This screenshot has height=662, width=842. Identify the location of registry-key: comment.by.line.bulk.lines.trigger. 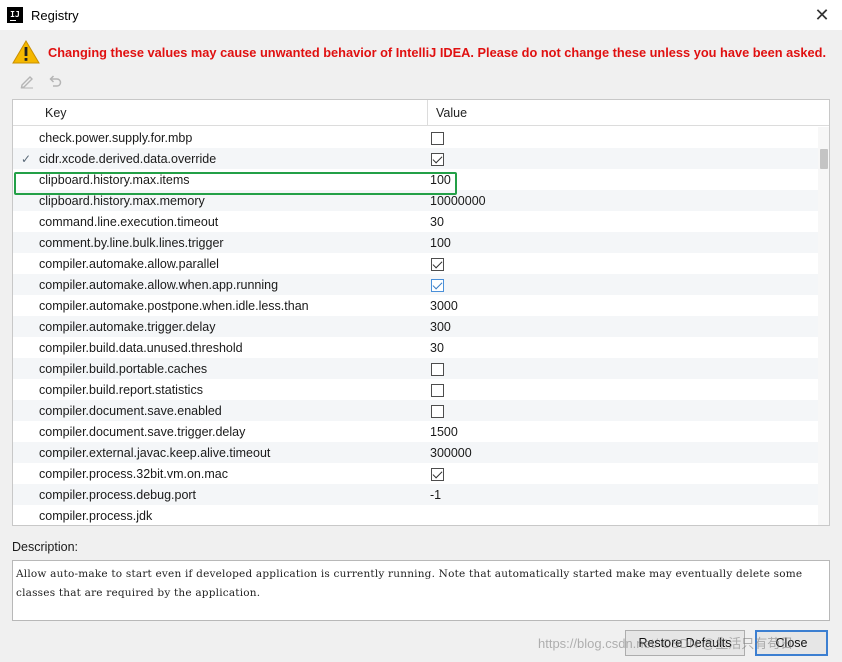
(131, 242).